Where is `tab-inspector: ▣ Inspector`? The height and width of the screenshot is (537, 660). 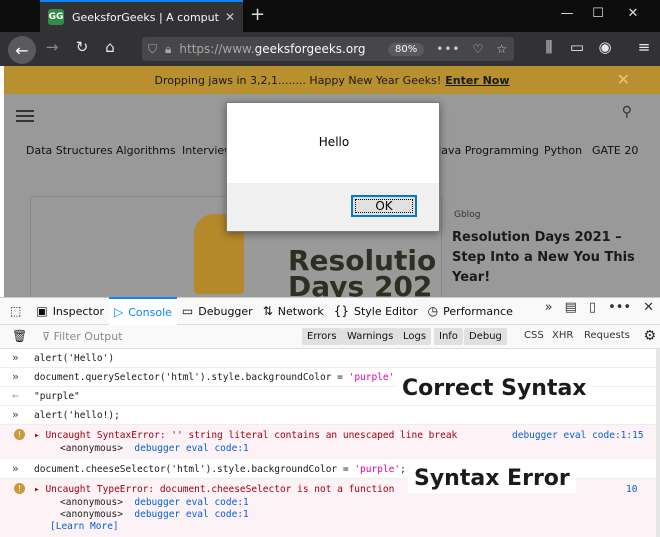 tab-inspector: ▣ Inspector is located at coordinates (70, 311).